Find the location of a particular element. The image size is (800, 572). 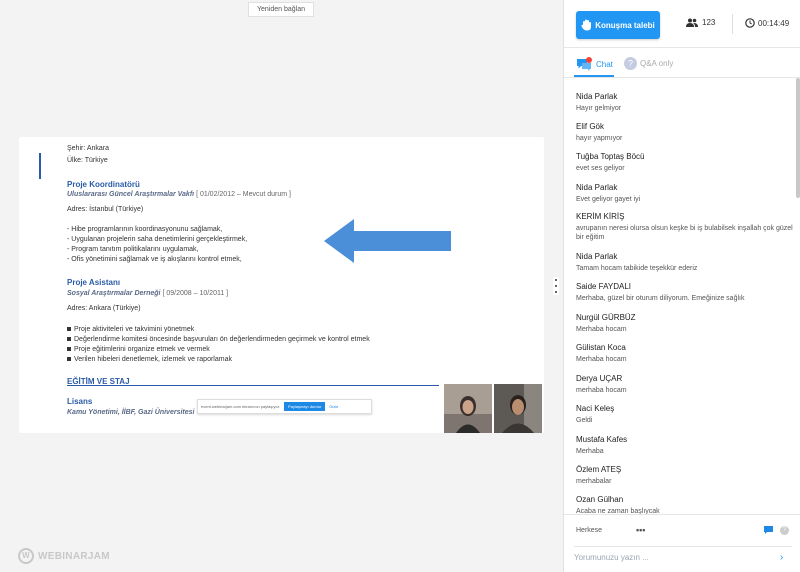

cv-country: Ülke: Türkiye is located at coordinates (87, 160).